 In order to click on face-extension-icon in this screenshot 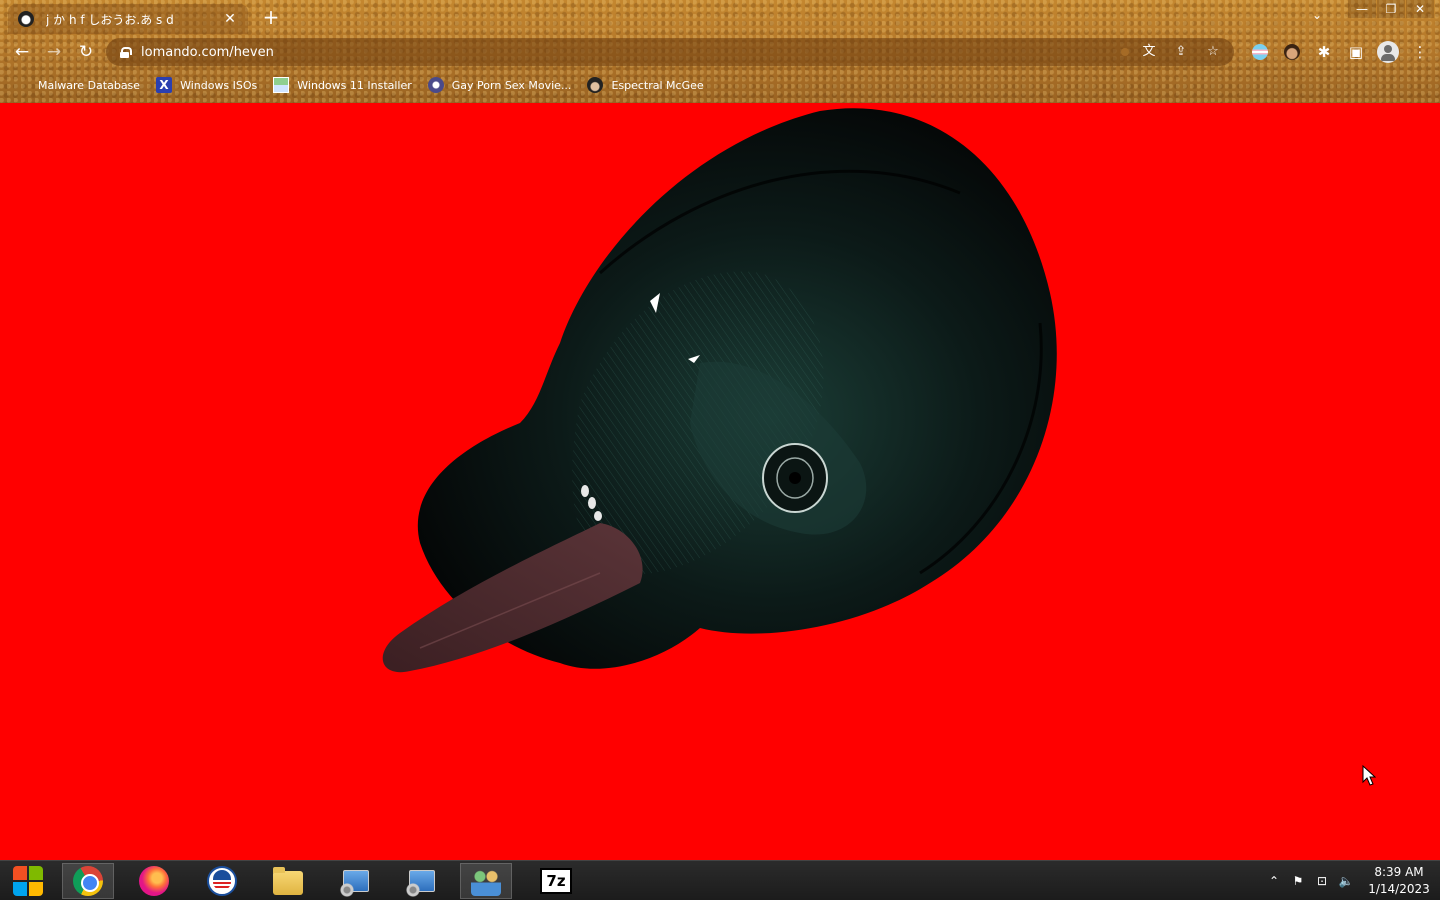, I will do `click(1292, 52)`.